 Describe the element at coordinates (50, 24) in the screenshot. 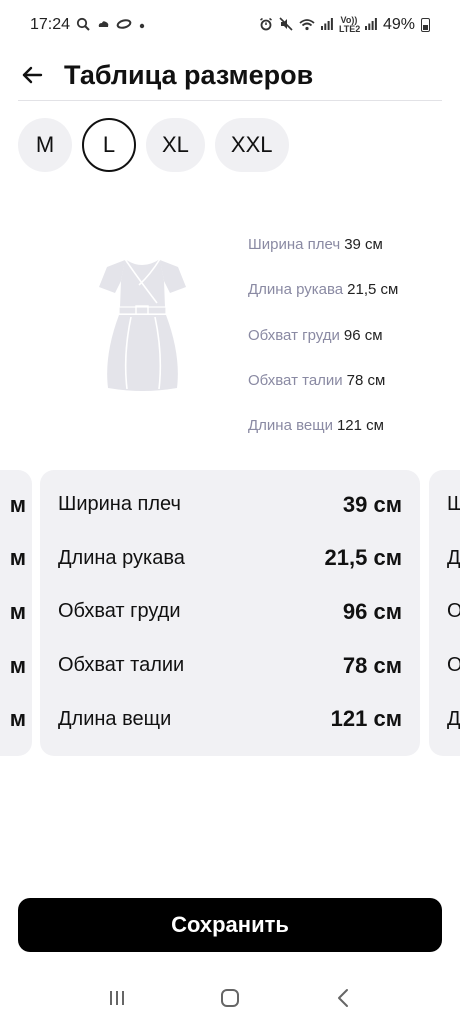

I see `status-time: 17:24` at that location.